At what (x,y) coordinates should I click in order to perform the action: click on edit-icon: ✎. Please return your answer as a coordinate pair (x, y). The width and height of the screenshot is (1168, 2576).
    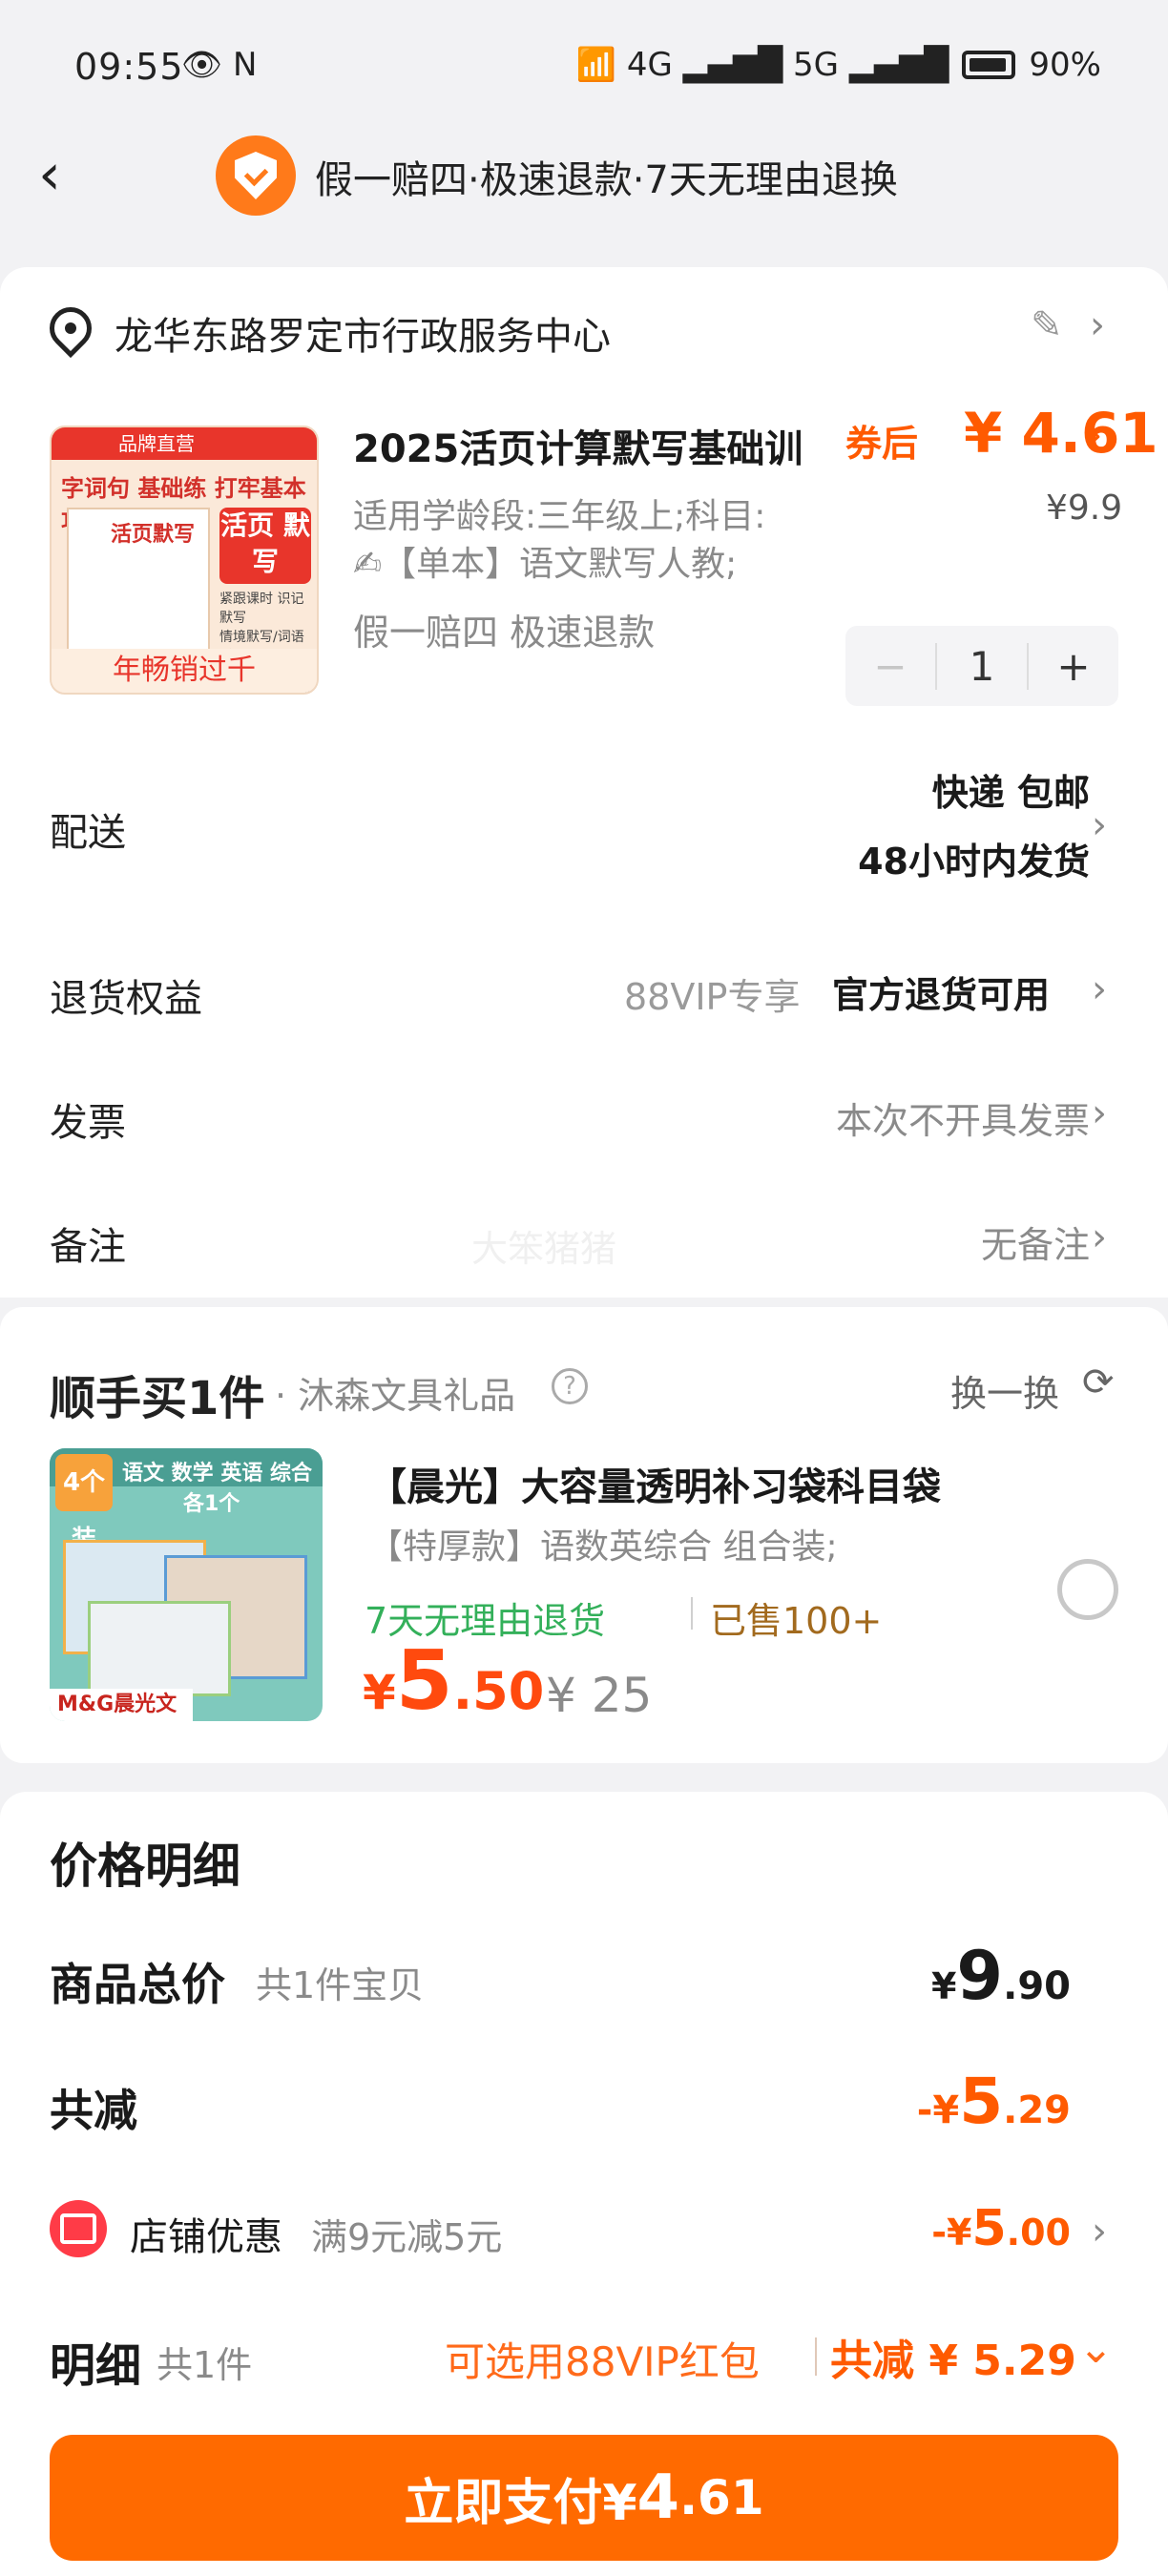
    Looking at the image, I should click on (1047, 325).